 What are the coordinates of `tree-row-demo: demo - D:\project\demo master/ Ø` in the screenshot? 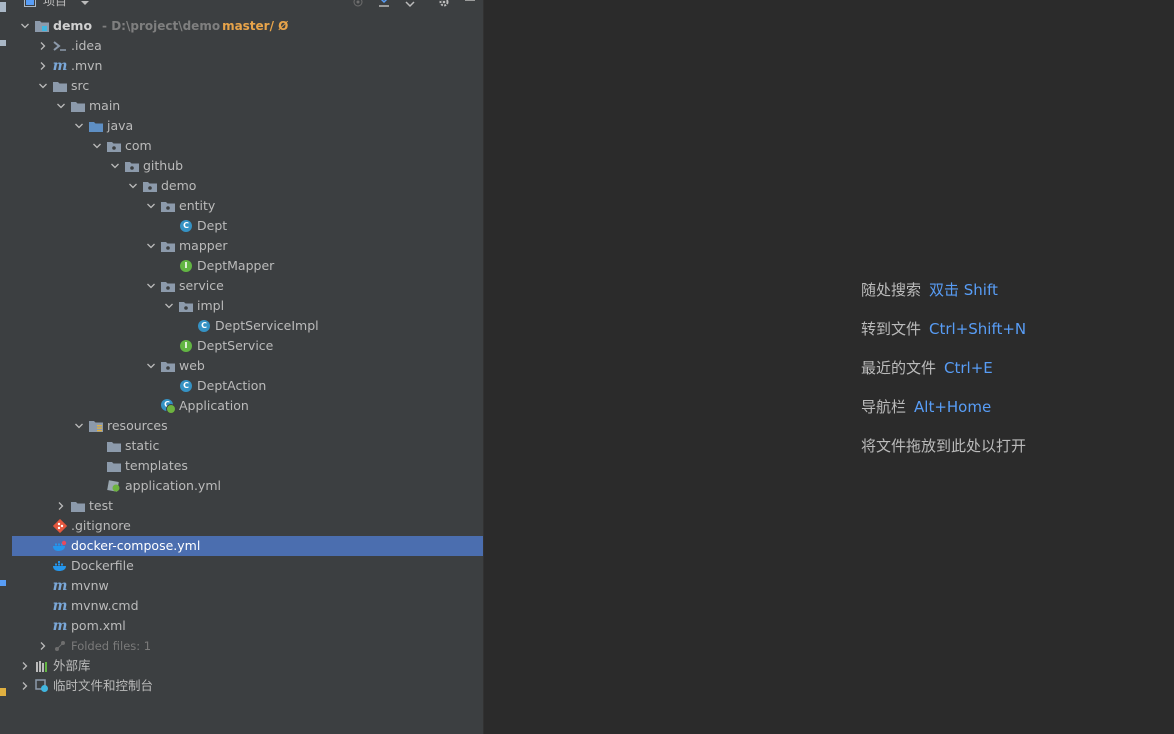 It's located at (247, 26).